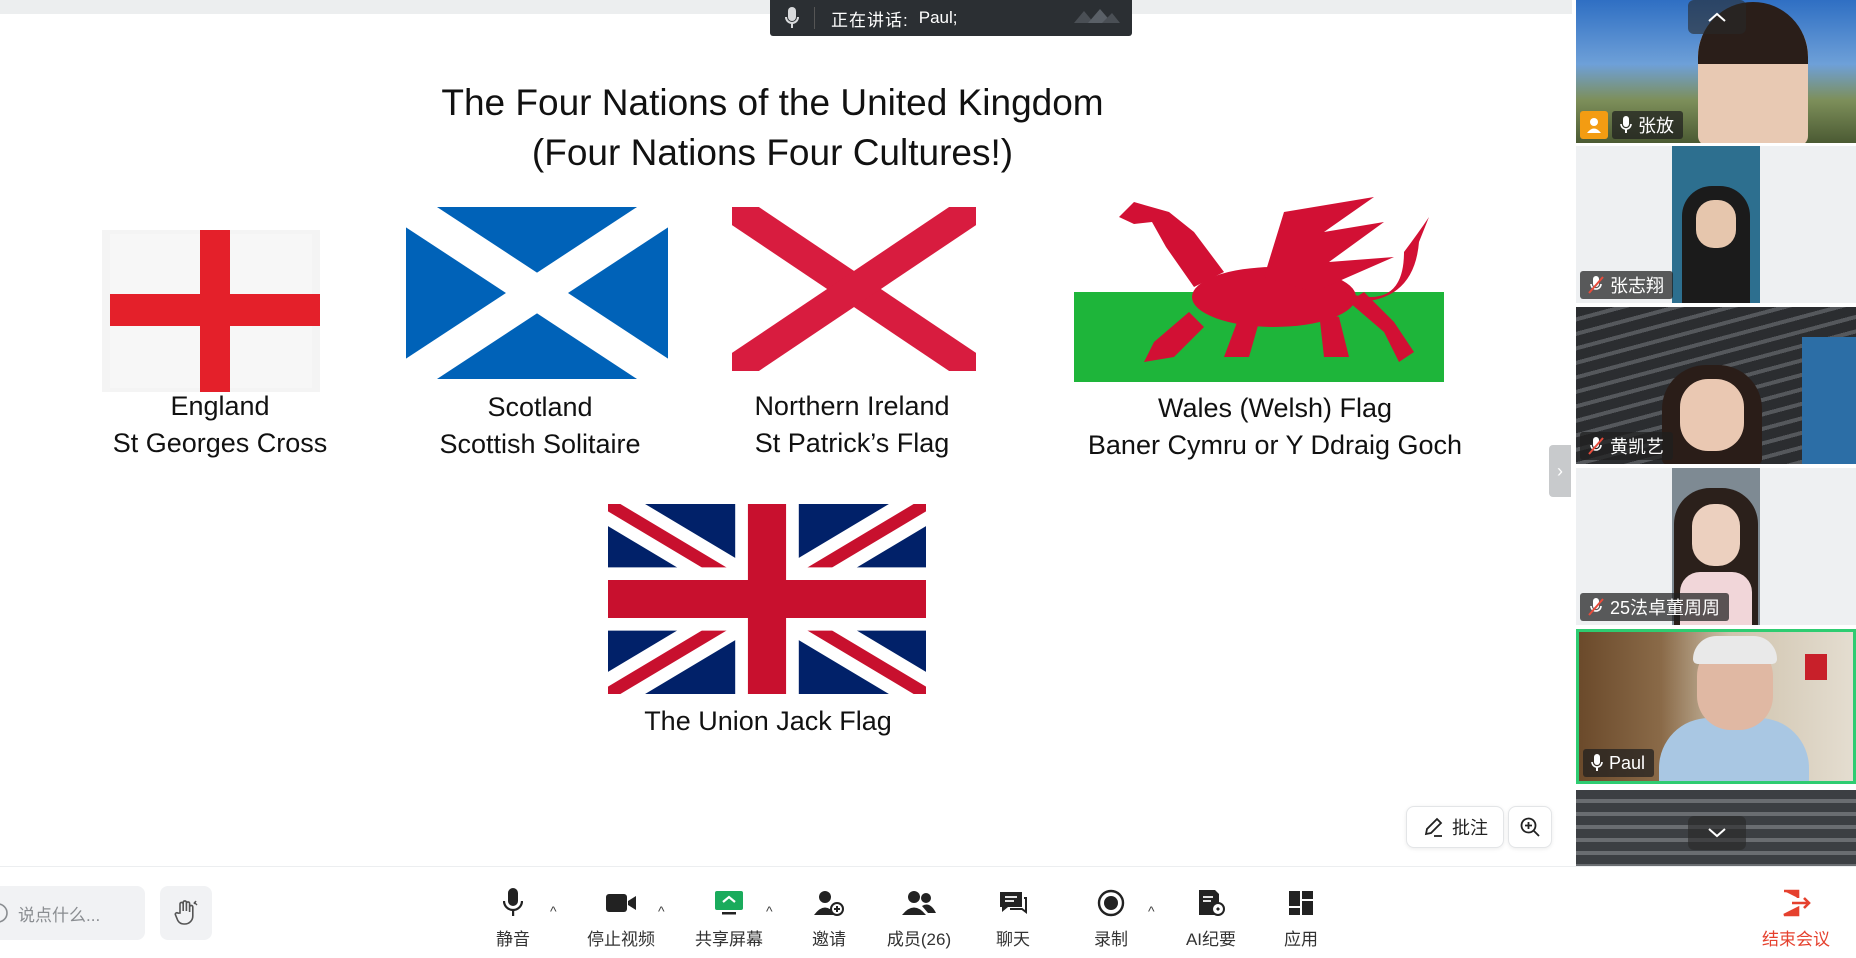 This screenshot has width=1856, height=958. Describe the element at coordinates (1111, 903) in the screenshot. I see `record-icon` at that location.